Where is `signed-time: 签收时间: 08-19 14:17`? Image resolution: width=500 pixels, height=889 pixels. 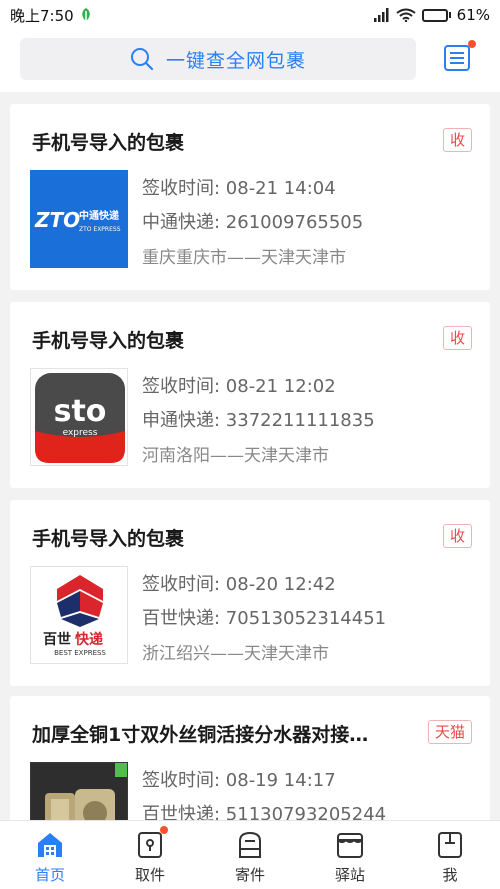 signed-time: 签收时间: 08-19 14:17 is located at coordinates (239, 780).